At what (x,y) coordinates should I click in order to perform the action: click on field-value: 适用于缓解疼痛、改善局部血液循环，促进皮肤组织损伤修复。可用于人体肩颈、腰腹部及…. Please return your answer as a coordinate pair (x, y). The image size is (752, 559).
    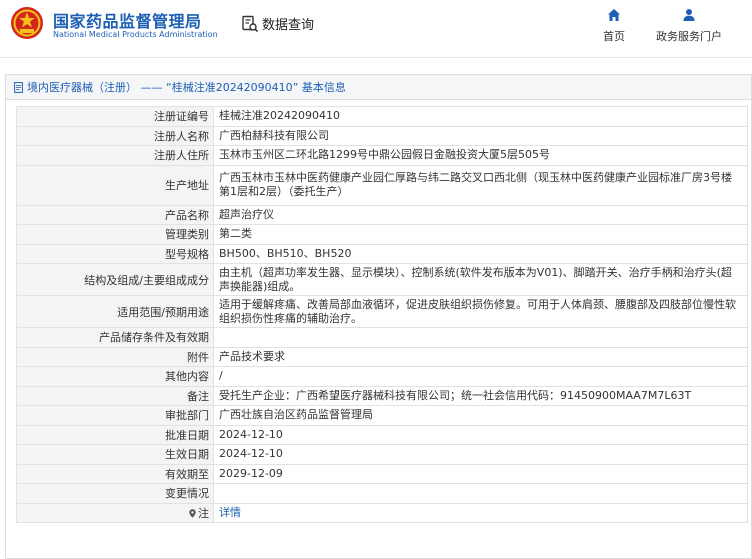
    Looking at the image, I should click on (480, 311).